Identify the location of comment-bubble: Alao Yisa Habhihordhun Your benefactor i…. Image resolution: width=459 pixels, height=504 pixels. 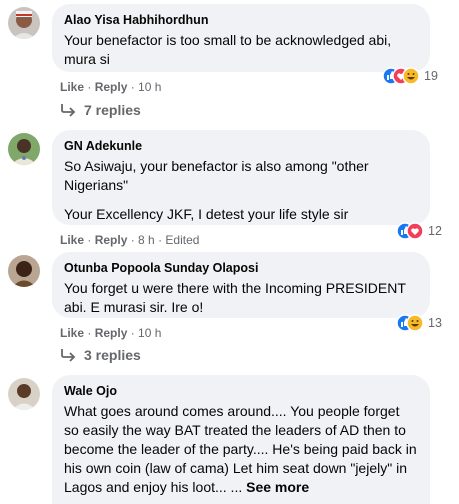
(241, 38).